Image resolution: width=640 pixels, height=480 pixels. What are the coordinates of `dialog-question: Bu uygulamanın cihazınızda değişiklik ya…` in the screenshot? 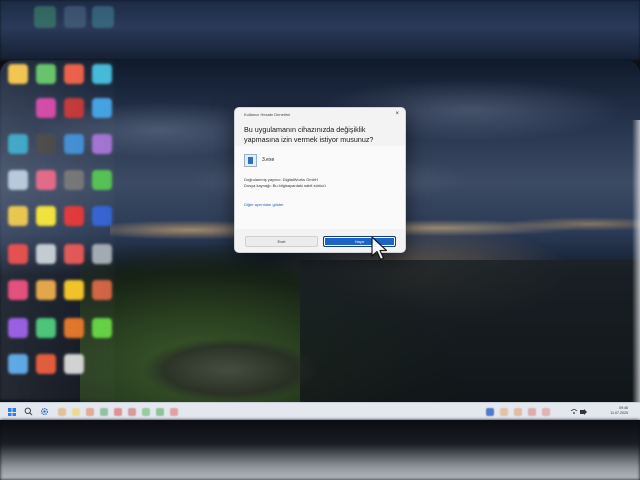 It's located at (309, 134).